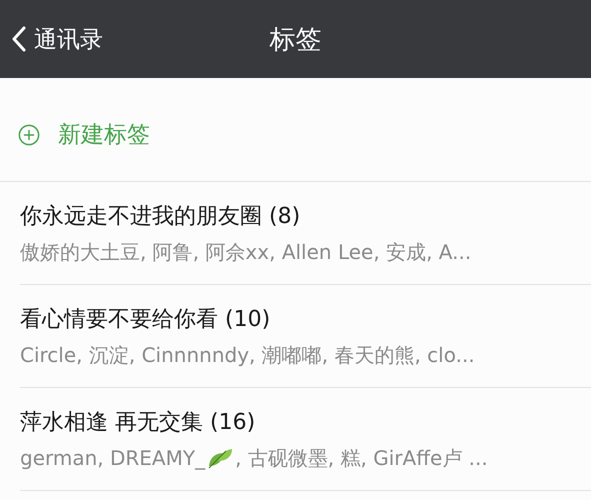 This screenshot has width=591, height=500. Describe the element at coordinates (51, 39) in the screenshot. I see `back-button: 通讯录` at that location.